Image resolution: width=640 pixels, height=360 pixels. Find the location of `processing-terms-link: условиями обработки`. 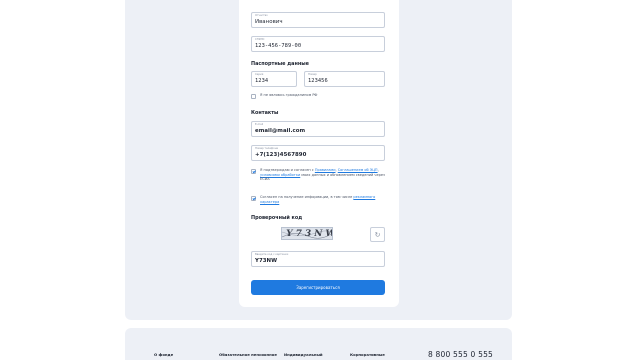

processing-terms-link: условиями обработки is located at coordinates (280, 175).